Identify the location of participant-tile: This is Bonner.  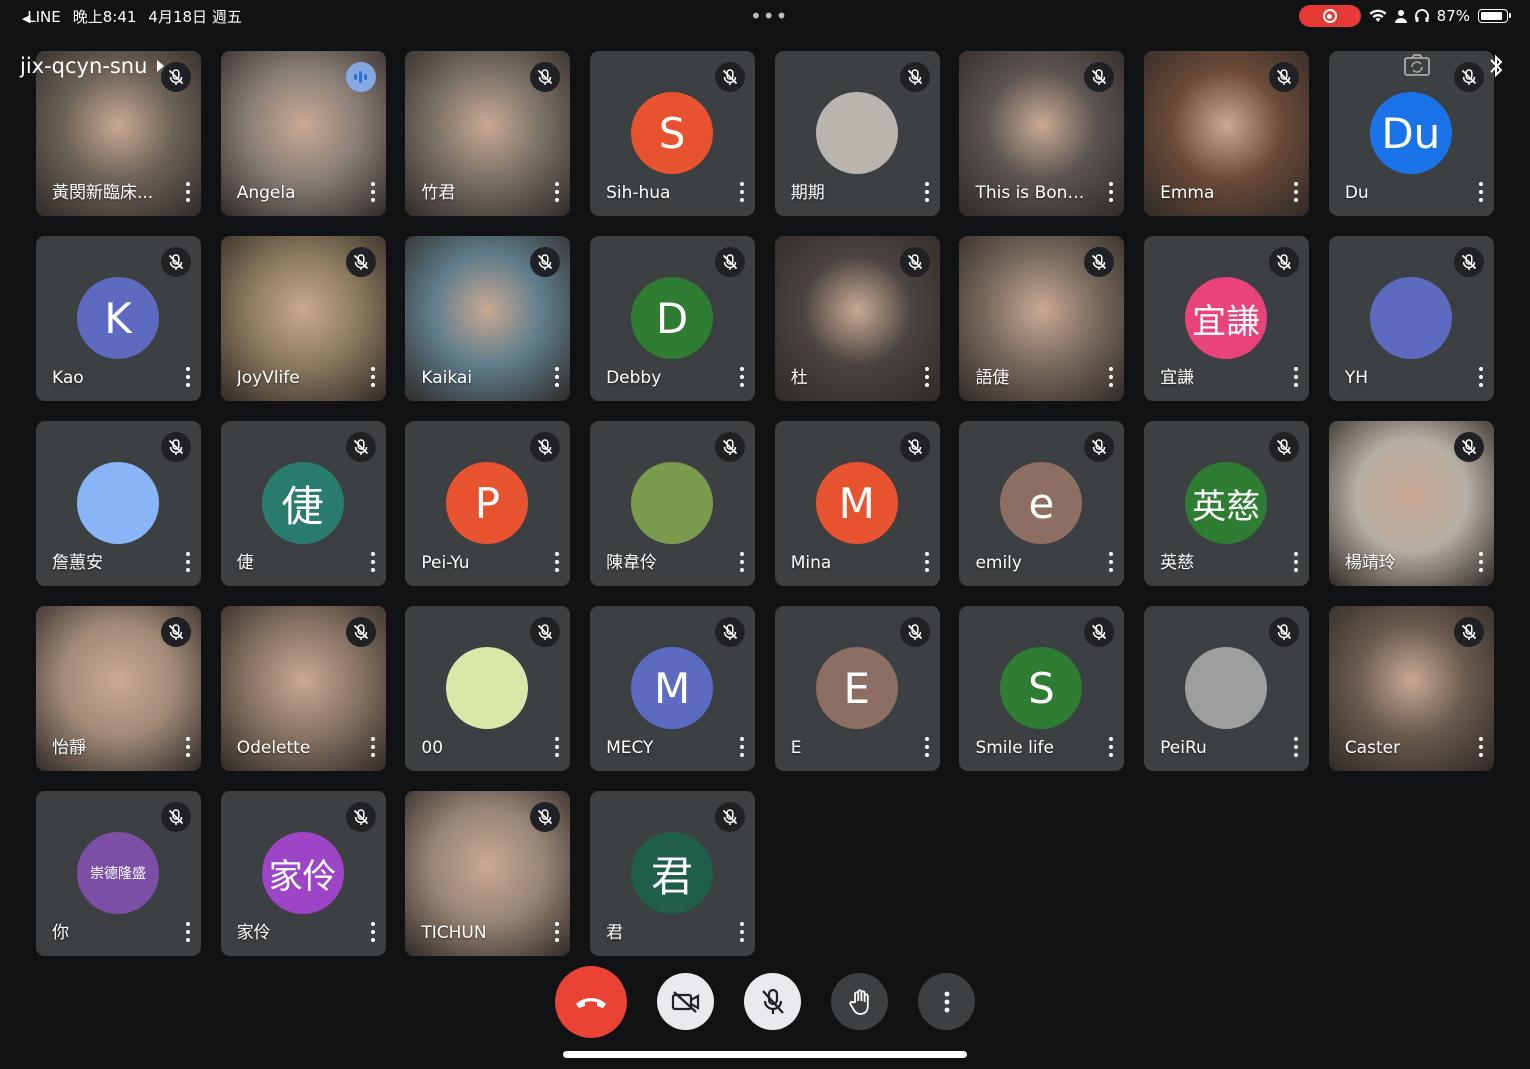
(1042, 133).